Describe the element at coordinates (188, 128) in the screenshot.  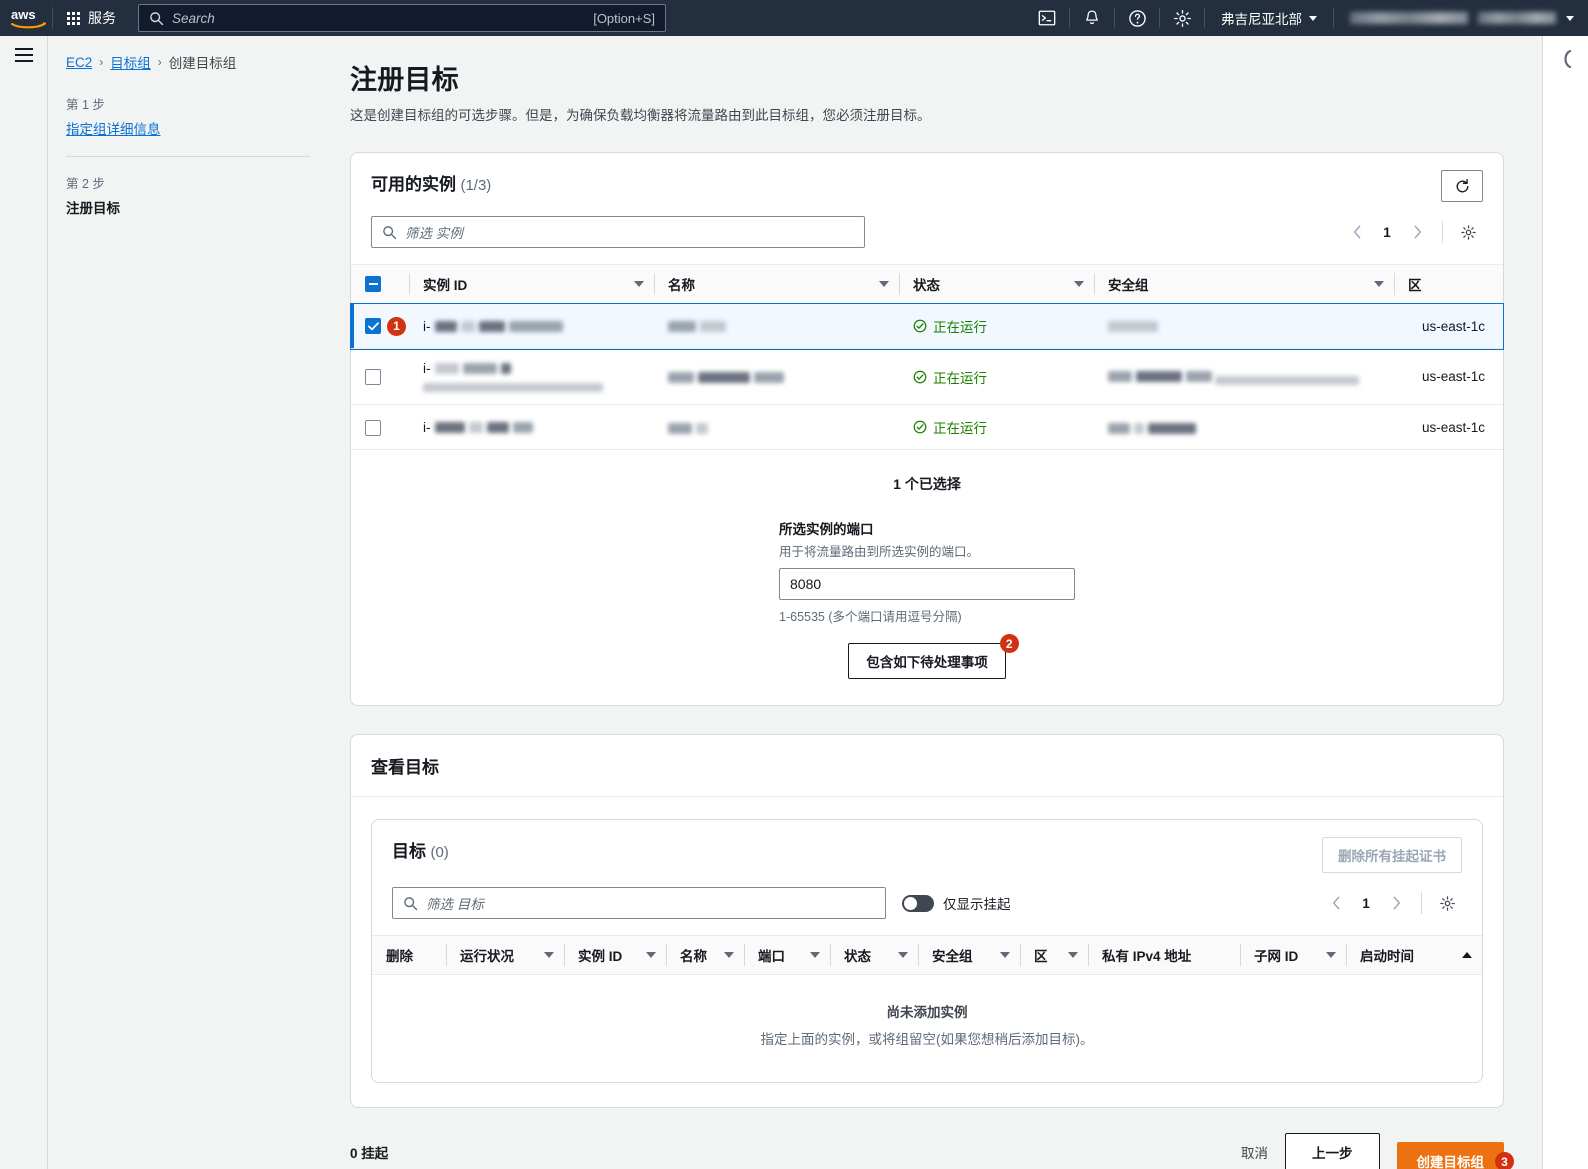
I see `step-1-link: 指定组详细信息` at that location.